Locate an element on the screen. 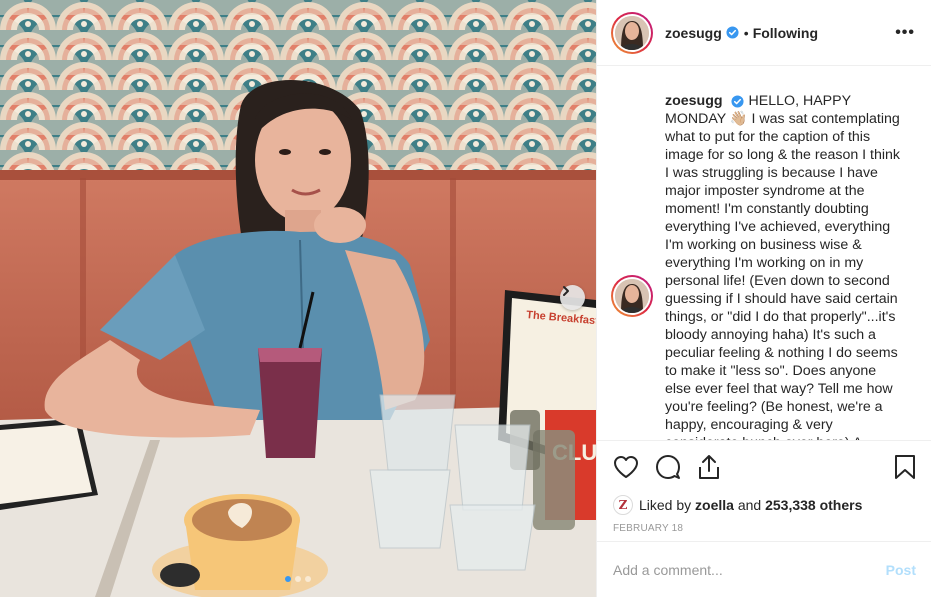 The height and width of the screenshot is (597, 931). liker-avatar: Z is located at coordinates (623, 505).